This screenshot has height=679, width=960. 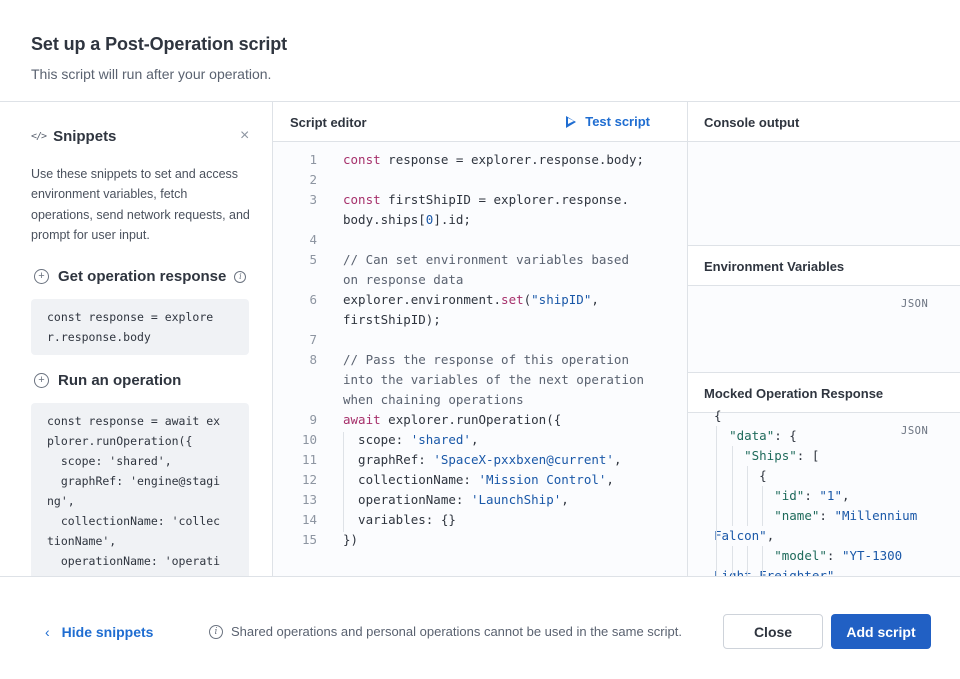 What do you see at coordinates (309, 479) in the screenshot?
I see `line-number: 12` at bounding box center [309, 479].